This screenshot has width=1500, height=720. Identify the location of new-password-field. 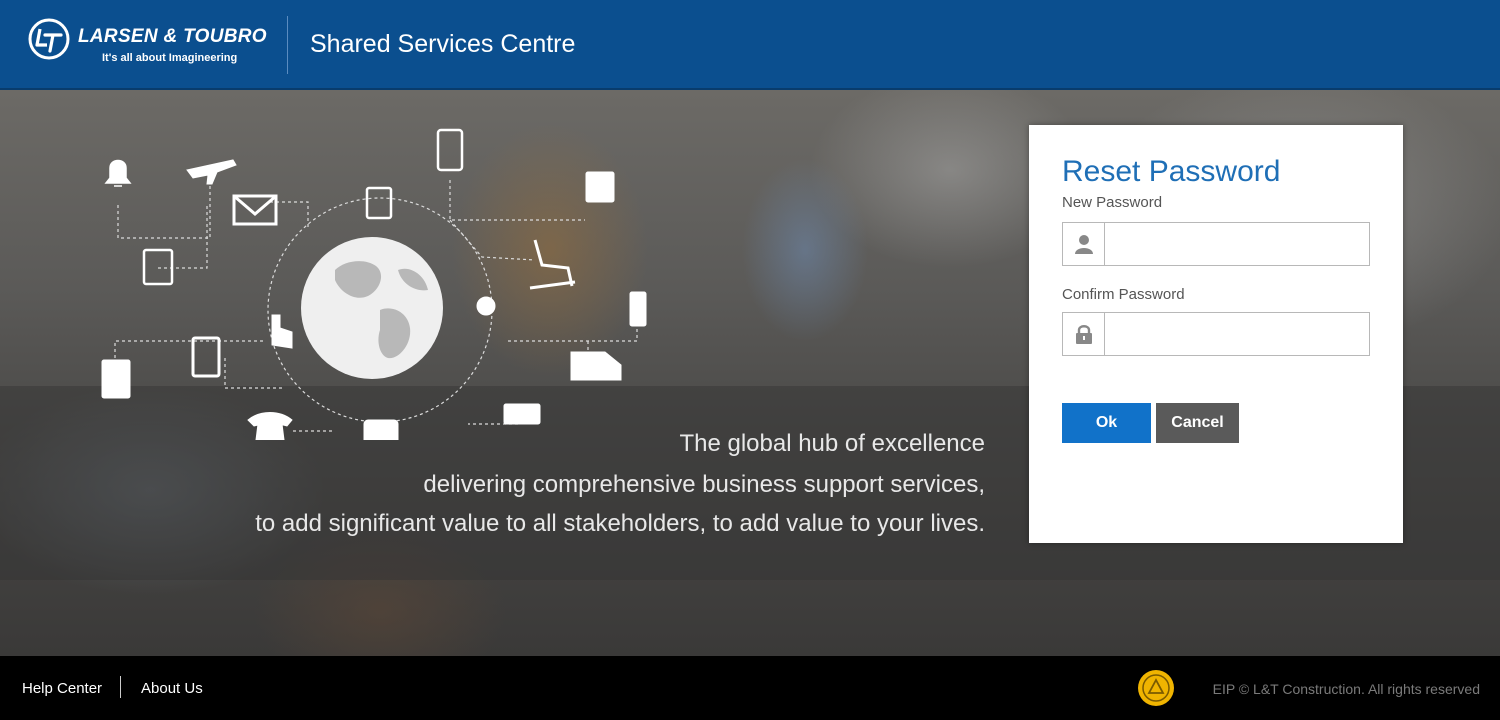
(1216, 244).